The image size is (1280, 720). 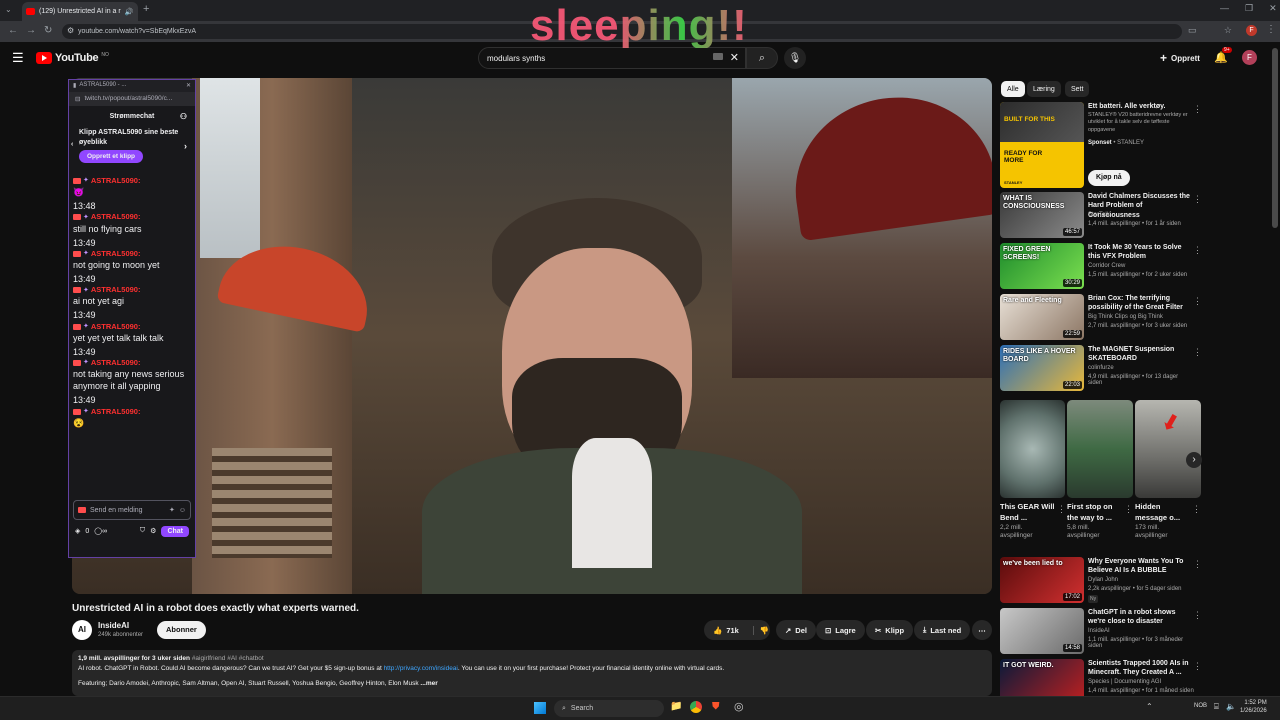 I want to click on create-button: + Opprett, so click(x=1180, y=58).